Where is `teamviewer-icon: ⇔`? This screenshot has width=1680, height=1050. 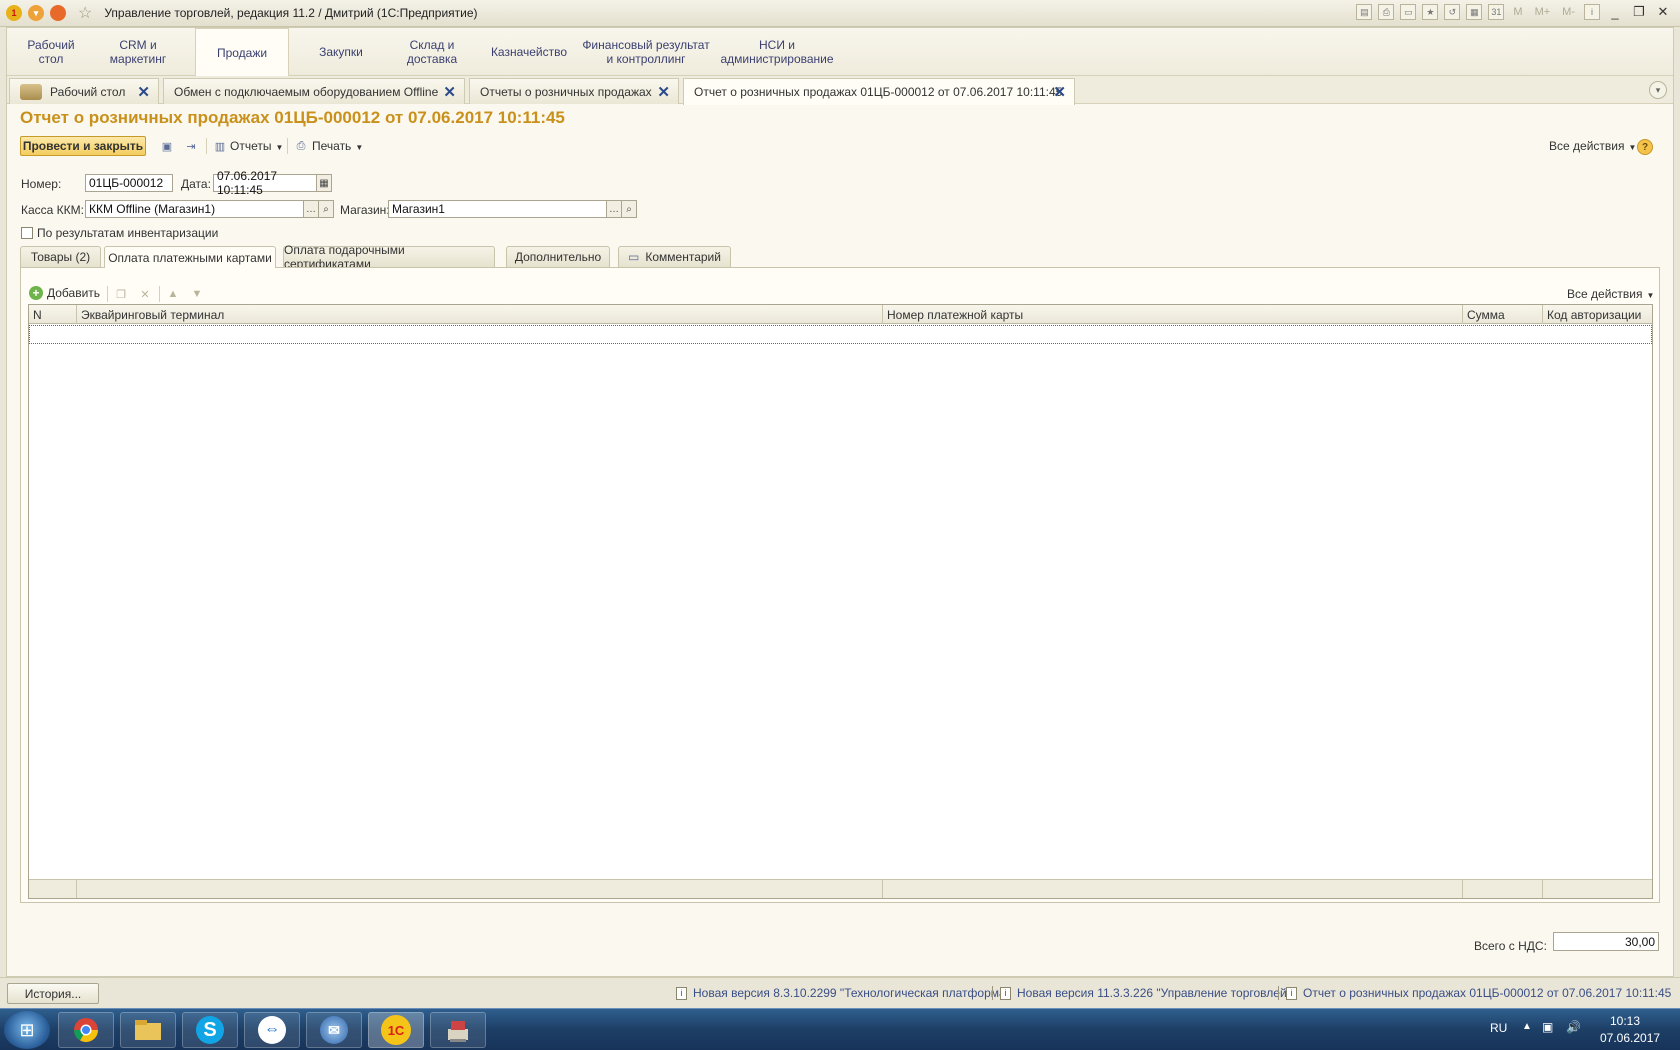
teamviewer-icon: ⇔ is located at coordinates (272, 1030).